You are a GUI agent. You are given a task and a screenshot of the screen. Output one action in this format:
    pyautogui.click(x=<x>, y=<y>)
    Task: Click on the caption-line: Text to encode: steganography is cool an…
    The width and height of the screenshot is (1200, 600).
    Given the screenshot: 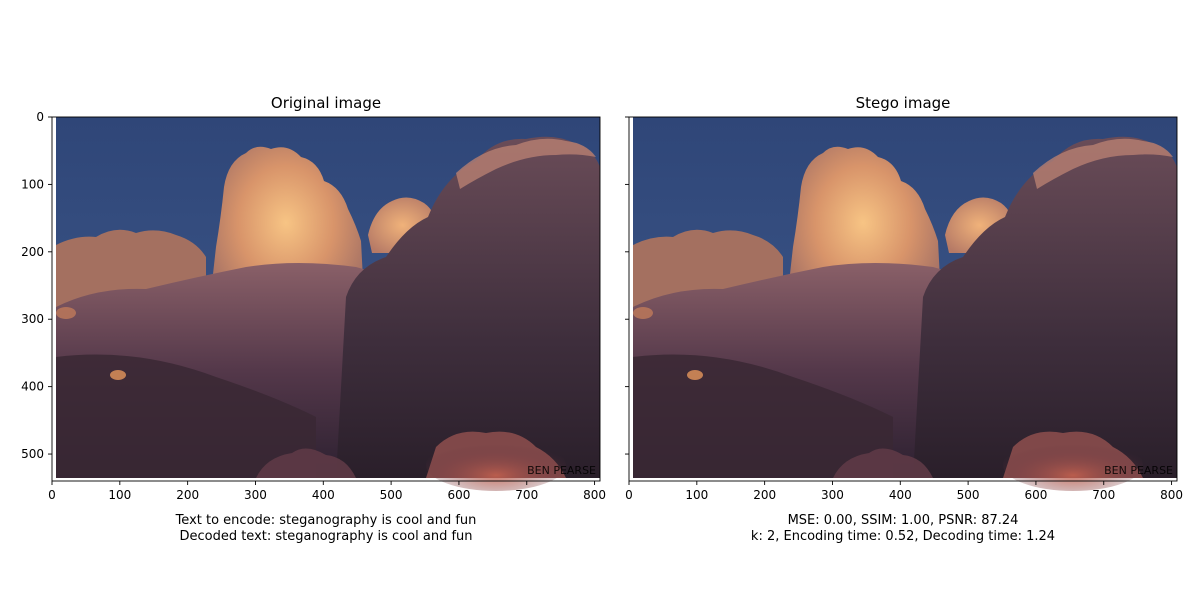 What is the action you would take?
    pyautogui.click(x=326, y=520)
    